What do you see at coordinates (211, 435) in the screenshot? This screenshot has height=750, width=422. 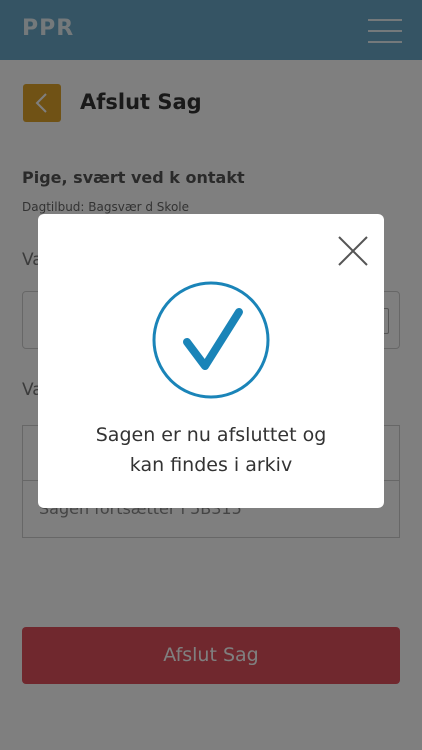 I see `modal-message-line1: Sagen er nu afsluttet og` at bounding box center [211, 435].